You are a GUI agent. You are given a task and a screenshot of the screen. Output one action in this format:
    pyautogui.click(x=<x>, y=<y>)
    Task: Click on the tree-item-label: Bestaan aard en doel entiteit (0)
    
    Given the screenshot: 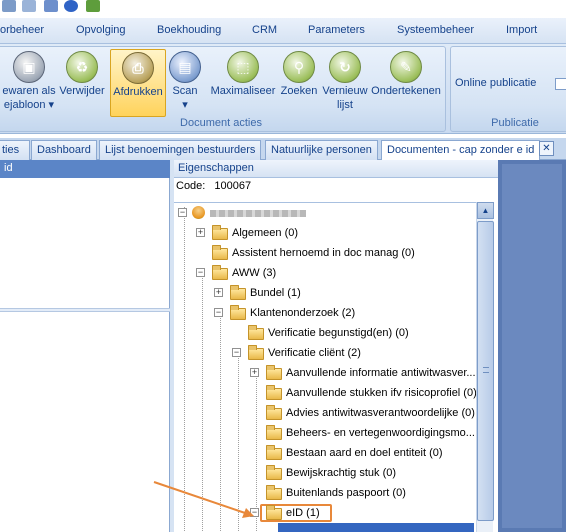 What is the action you would take?
    pyautogui.click(x=364, y=453)
    